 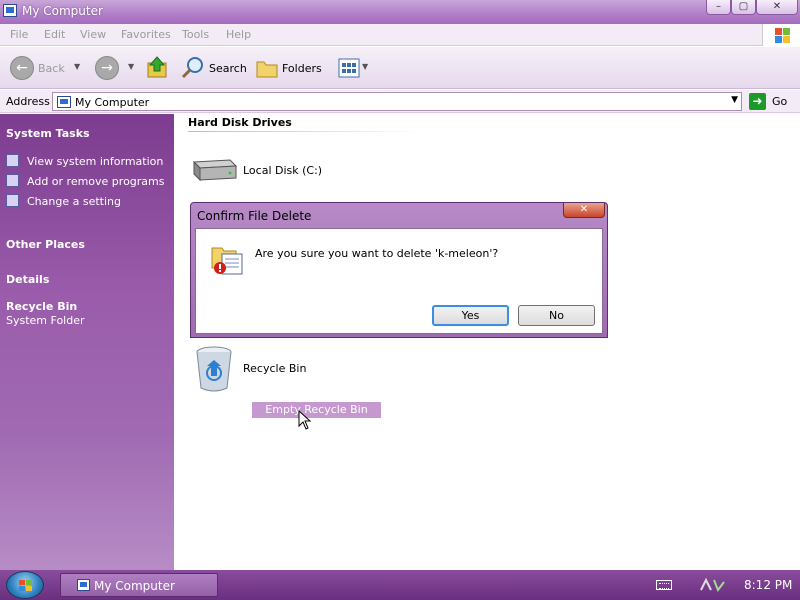 I want to click on menu-tools: Tools, so click(x=195, y=34).